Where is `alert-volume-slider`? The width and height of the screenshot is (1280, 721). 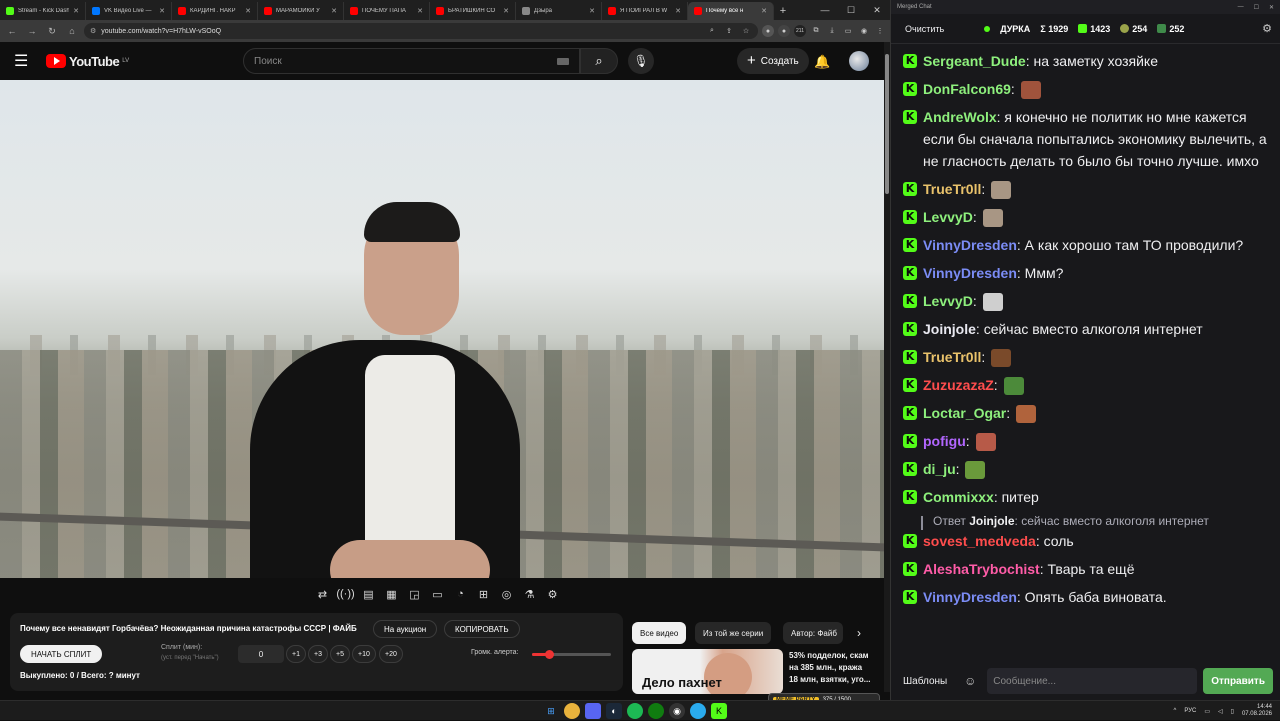
alert-volume-slider is located at coordinates (571, 654).